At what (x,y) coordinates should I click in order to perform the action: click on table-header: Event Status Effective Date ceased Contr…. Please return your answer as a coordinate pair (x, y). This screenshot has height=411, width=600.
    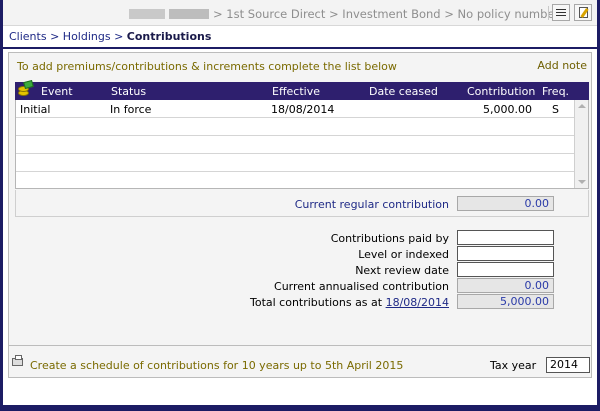
    Looking at the image, I should click on (302, 89).